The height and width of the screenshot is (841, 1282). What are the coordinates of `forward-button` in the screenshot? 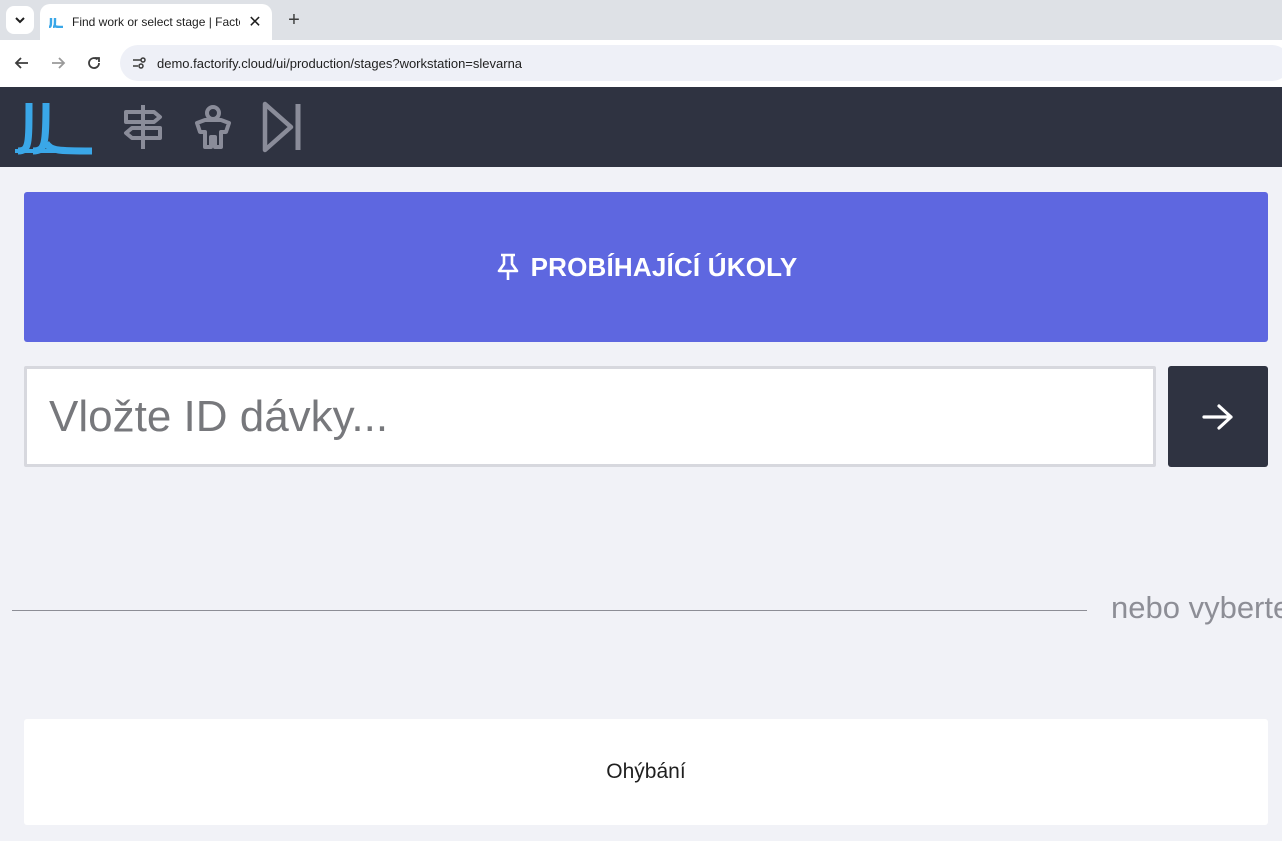 It's located at (58, 63).